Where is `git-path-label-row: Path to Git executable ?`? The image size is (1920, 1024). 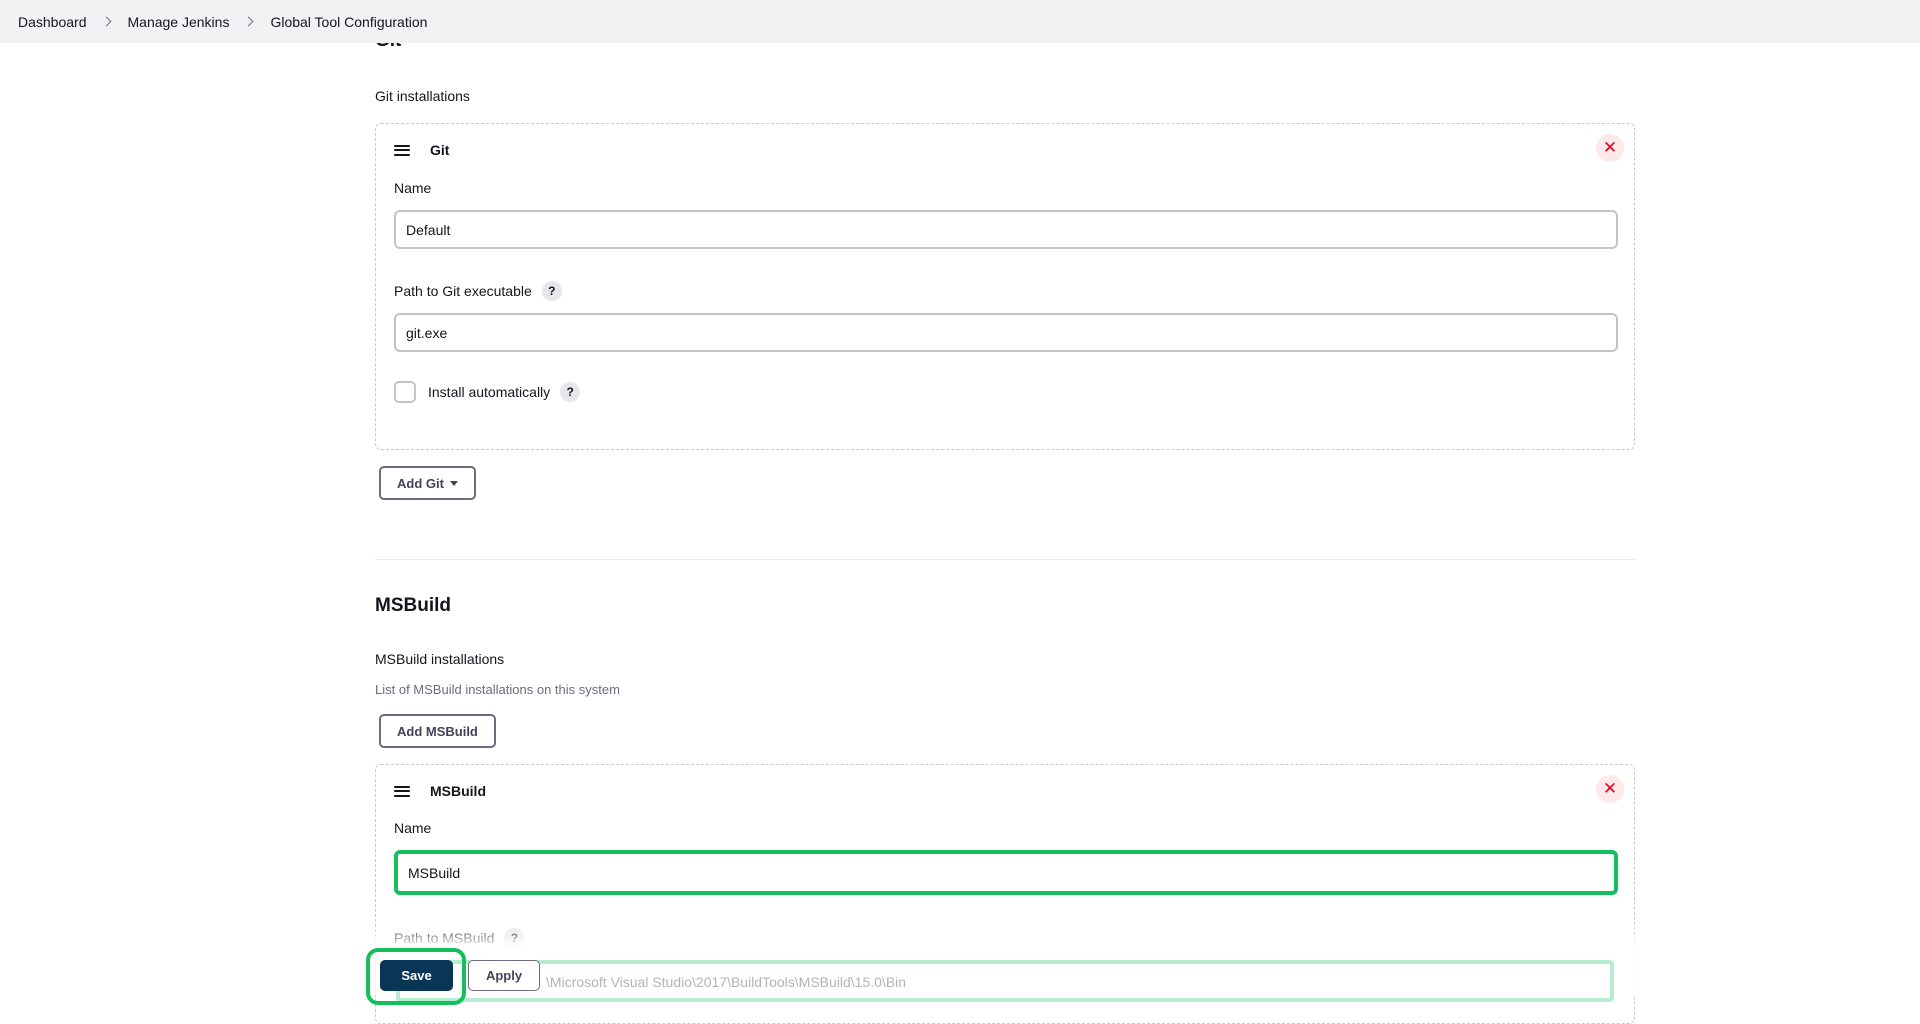 git-path-label-row: Path to Git executable ? is located at coordinates (478, 291).